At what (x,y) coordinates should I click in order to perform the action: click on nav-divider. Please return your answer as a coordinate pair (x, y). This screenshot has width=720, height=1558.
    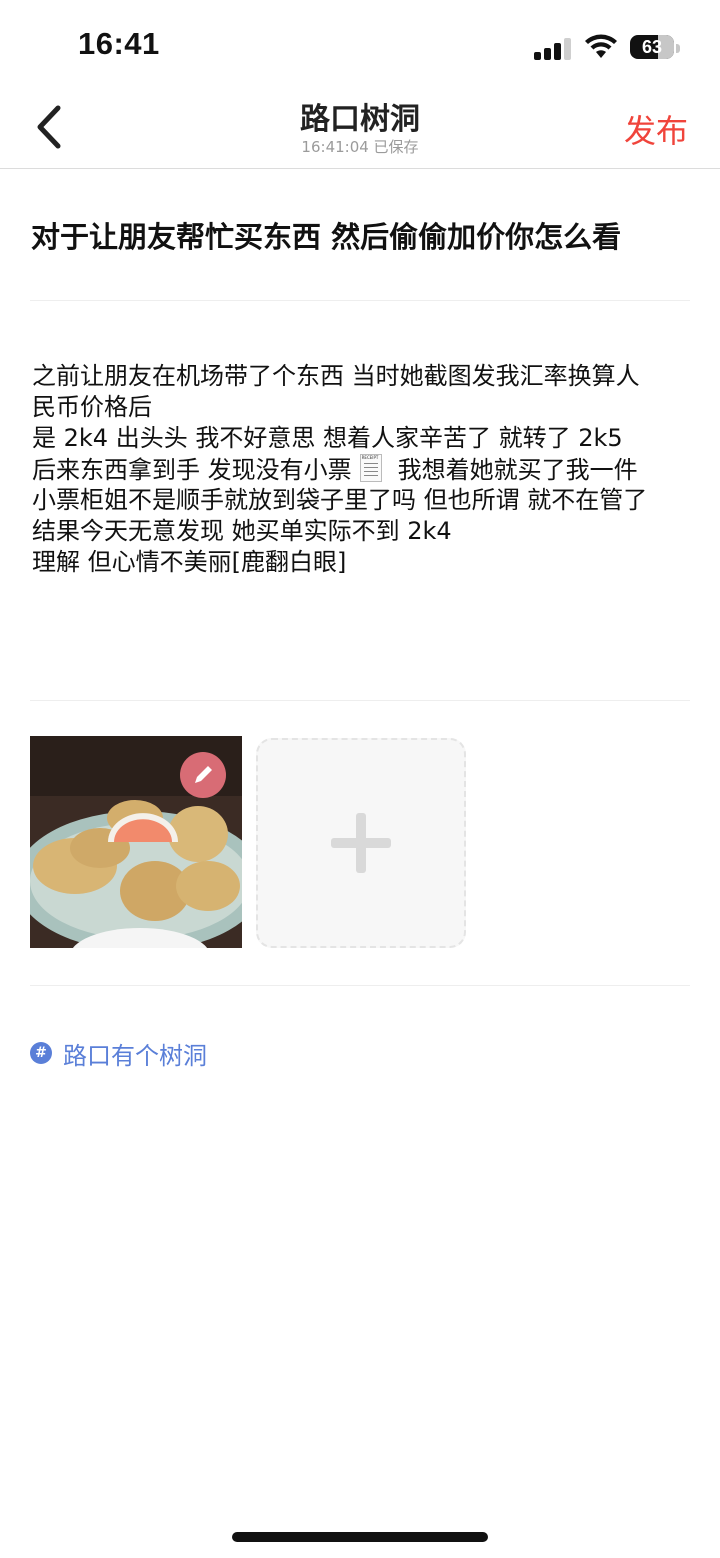
    Looking at the image, I should click on (360, 168).